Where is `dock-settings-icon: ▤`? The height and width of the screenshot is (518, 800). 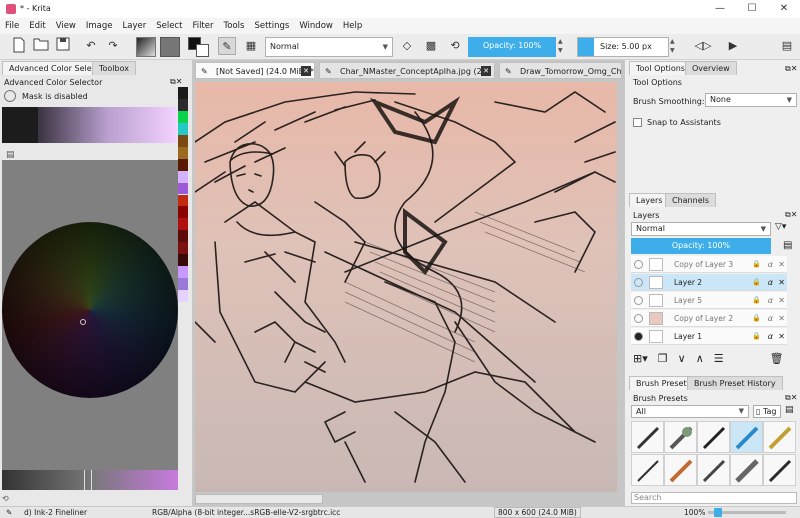 dock-settings-icon: ▤ is located at coordinates (787, 46).